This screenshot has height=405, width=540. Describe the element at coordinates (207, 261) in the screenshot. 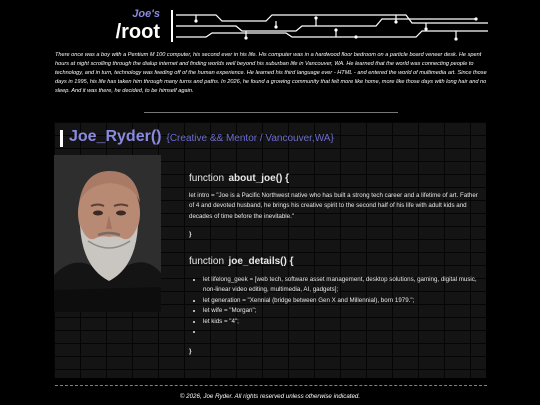

I see `details-keyword: function` at that location.